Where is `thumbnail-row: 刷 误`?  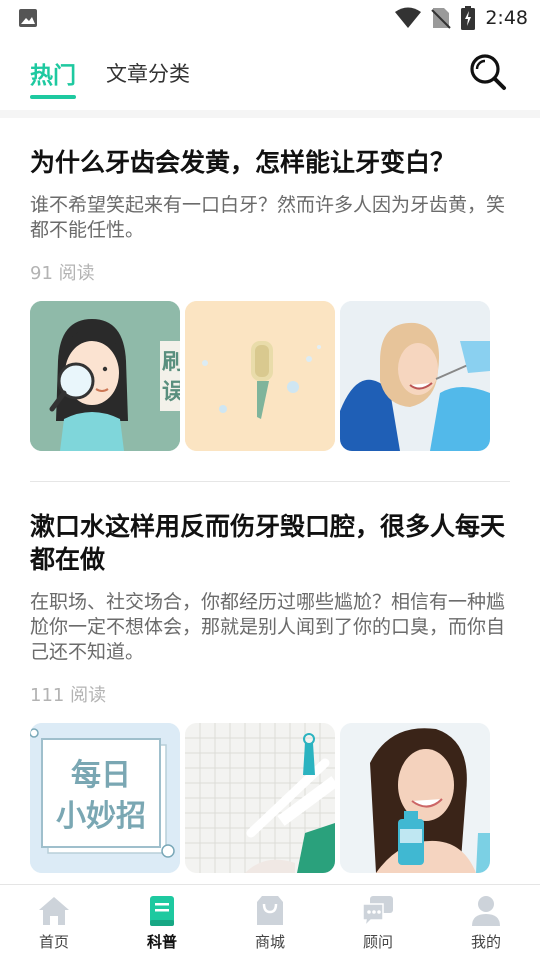
thumbnail-row: 刷 误 is located at coordinates (270, 376).